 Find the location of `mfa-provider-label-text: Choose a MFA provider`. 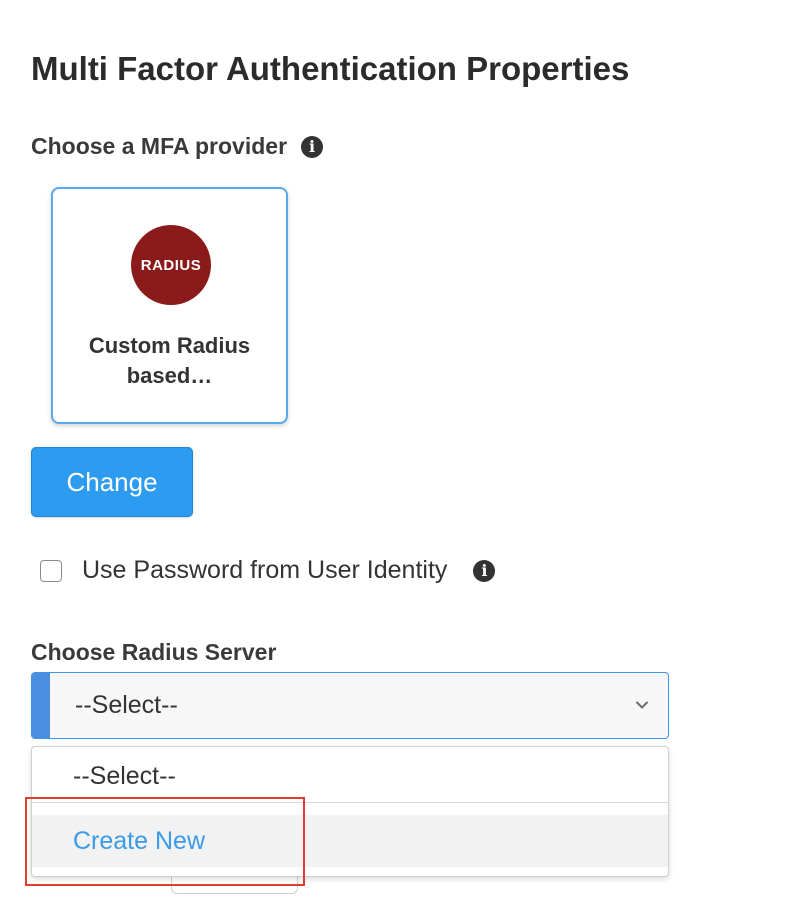

mfa-provider-label-text: Choose a MFA provider is located at coordinates (159, 146).